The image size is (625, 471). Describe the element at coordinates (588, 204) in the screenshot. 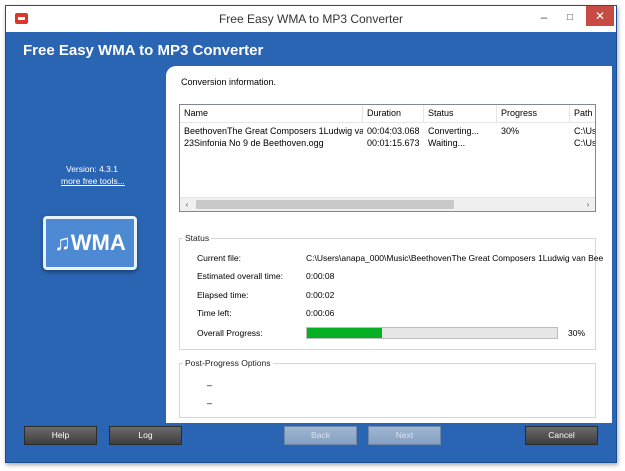

I see `scroll-right-icon: ›` at that location.